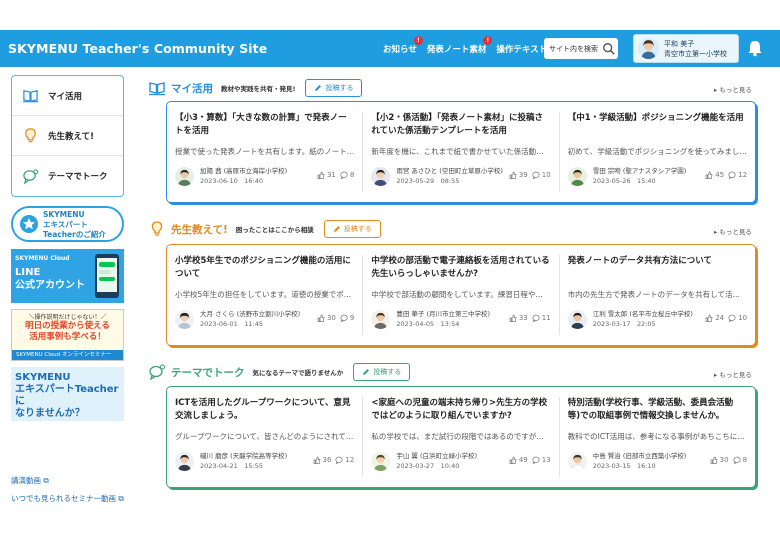 Image resolution: width=780 pixels, height=540 pixels. What do you see at coordinates (232, 181) in the screenshot?
I see `post-date: 2023-06-10 16:40` at bounding box center [232, 181].